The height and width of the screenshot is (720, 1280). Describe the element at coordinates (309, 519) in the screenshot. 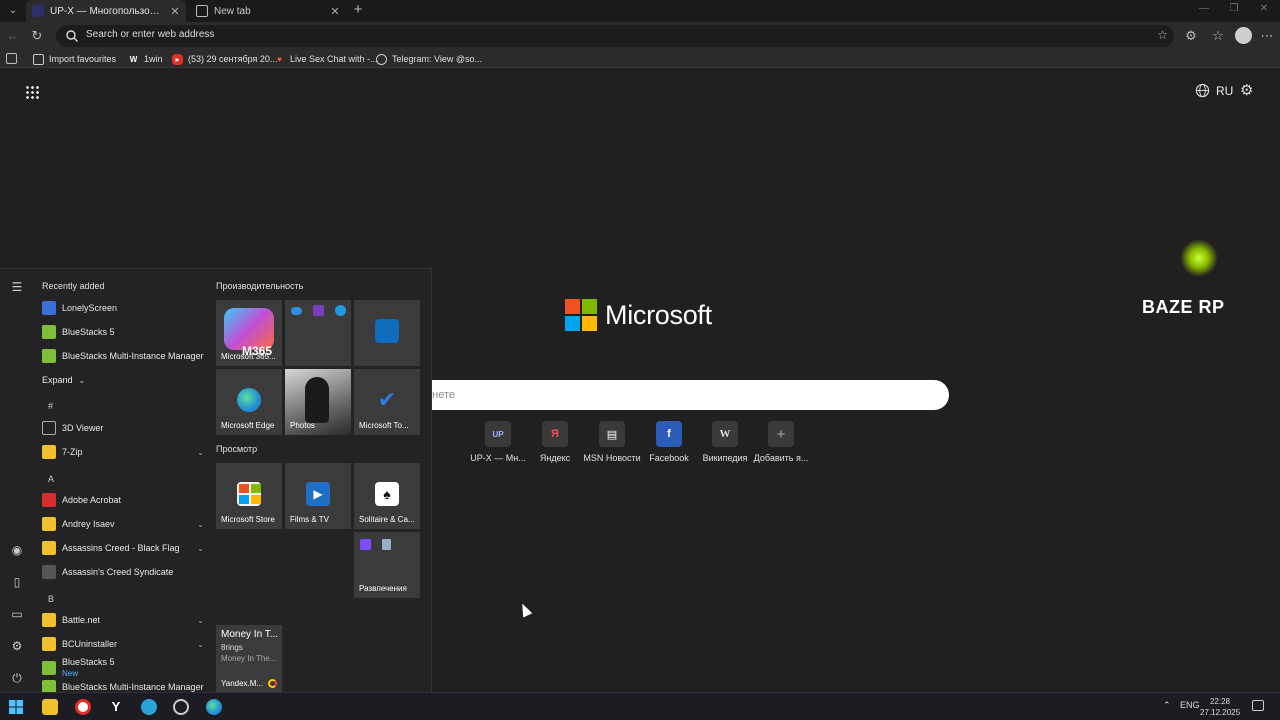

I see `tile-label: Films & TV` at that location.